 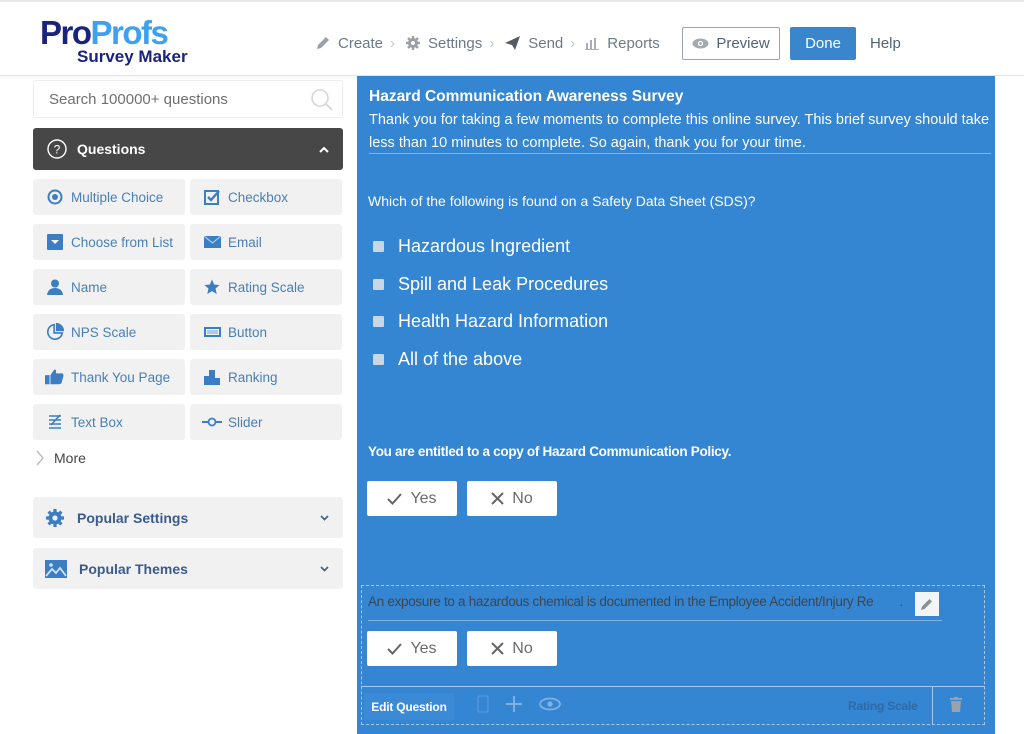 What do you see at coordinates (56, 568) in the screenshot?
I see `image-icon` at bounding box center [56, 568].